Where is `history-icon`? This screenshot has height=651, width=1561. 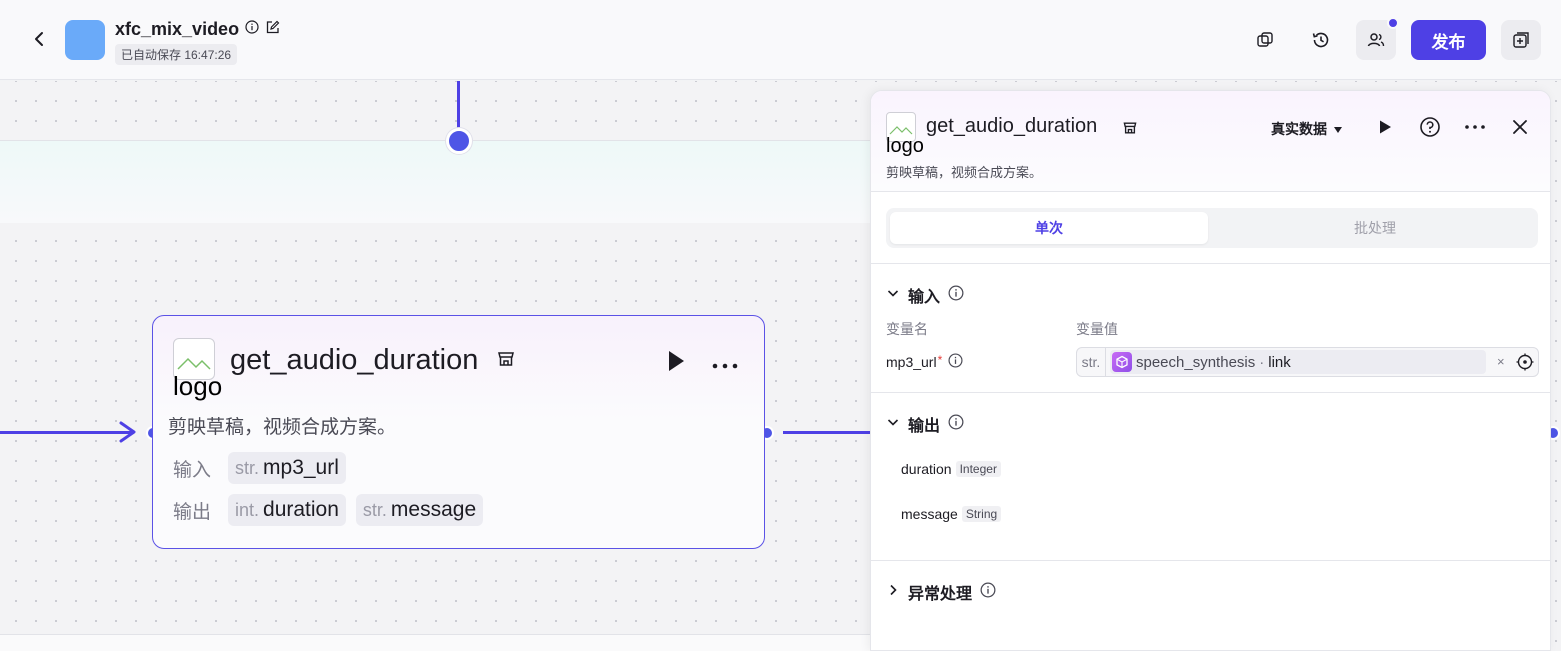 history-icon is located at coordinates (1321, 40).